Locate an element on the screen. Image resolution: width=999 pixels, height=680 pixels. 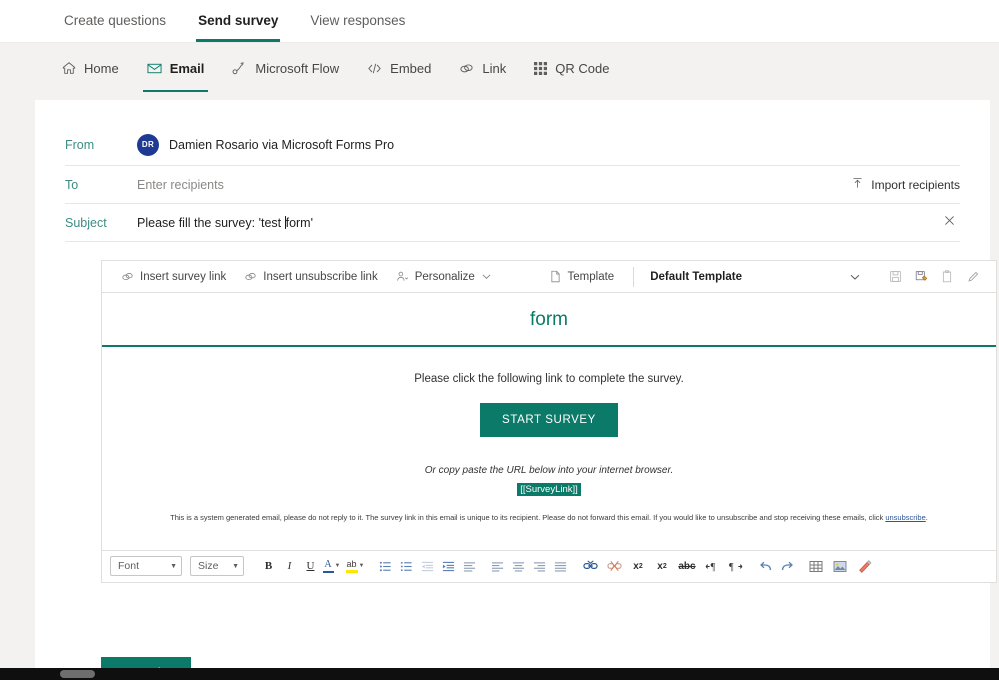
start-survey-button: START SURVEY is located at coordinates (549, 420).